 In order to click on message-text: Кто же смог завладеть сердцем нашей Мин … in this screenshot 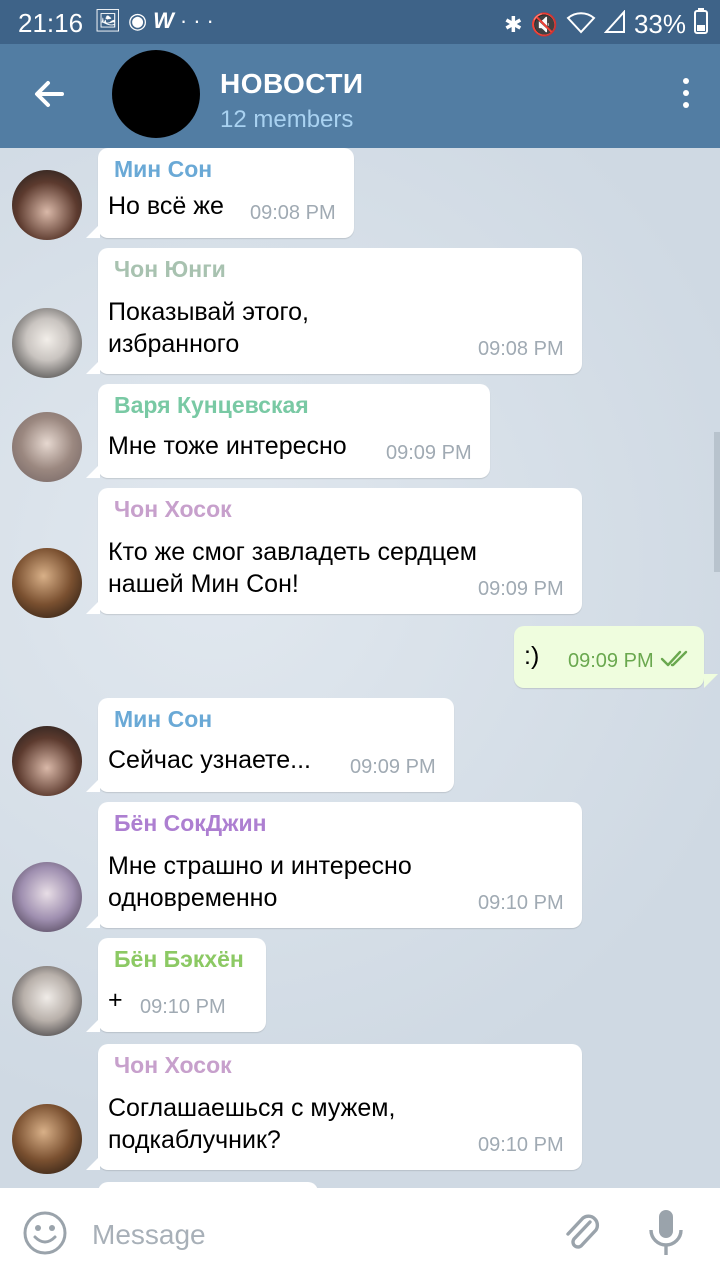, I will do `click(292, 568)`.